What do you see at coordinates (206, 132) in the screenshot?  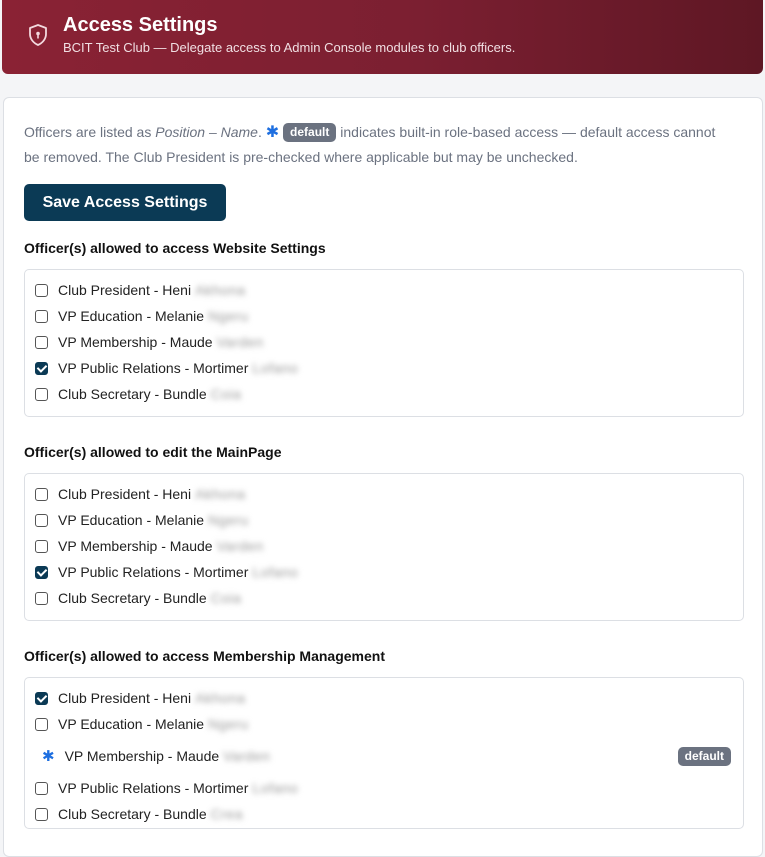 I see `intro-position-name: Position – Name` at bounding box center [206, 132].